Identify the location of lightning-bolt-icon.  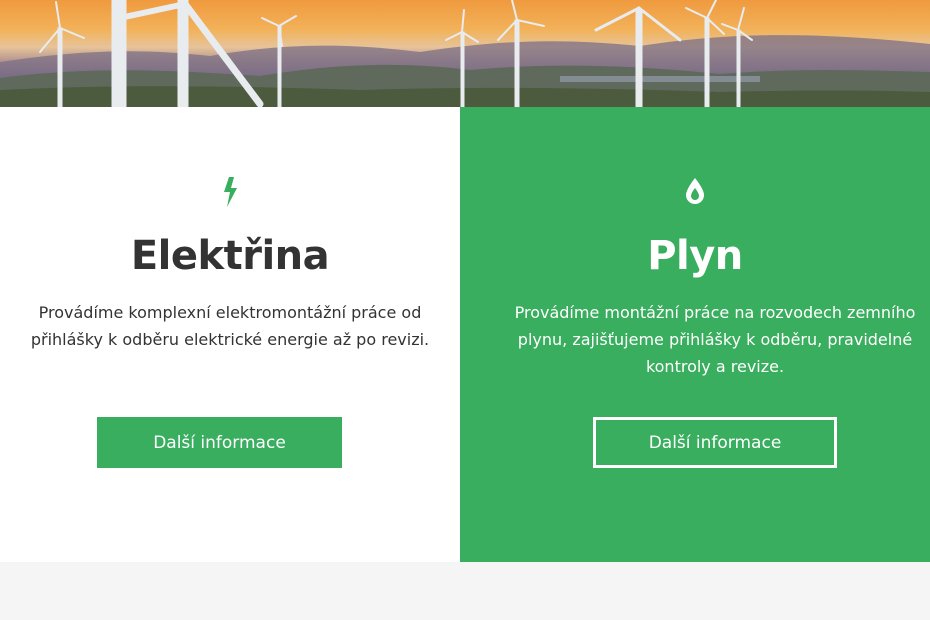
(230, 195).